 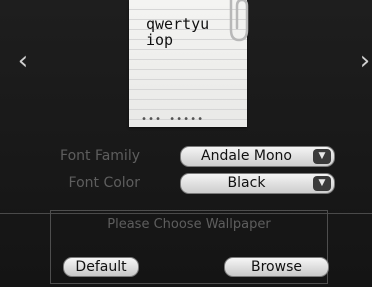 What do you see at coordinates (173, 119) in the screenshot?
I see `note-torn-edge: ••• •••••` at bounding box center [173, 119].